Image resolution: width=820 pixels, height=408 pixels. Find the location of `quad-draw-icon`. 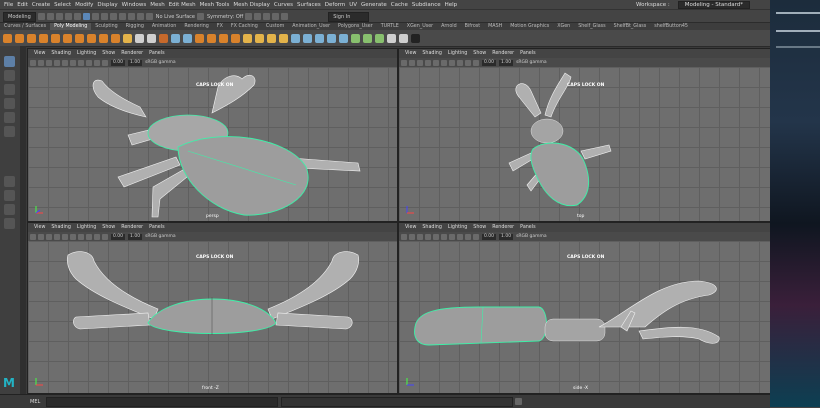

quad-draw-icon is located at coordinates (331, 38).